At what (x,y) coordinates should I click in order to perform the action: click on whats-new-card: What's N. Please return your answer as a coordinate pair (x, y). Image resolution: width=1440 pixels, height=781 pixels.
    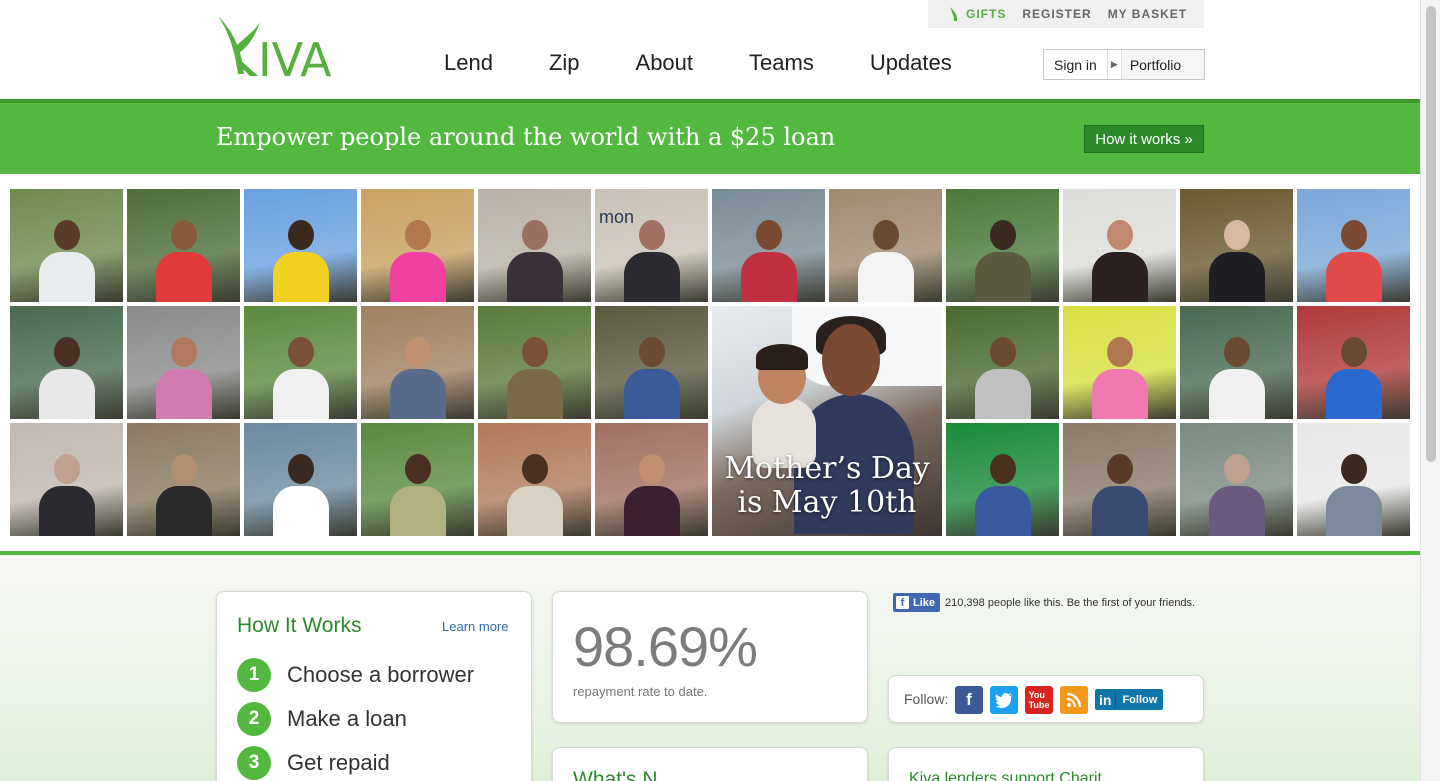
    Looking at the image, I should click on (710, 764).